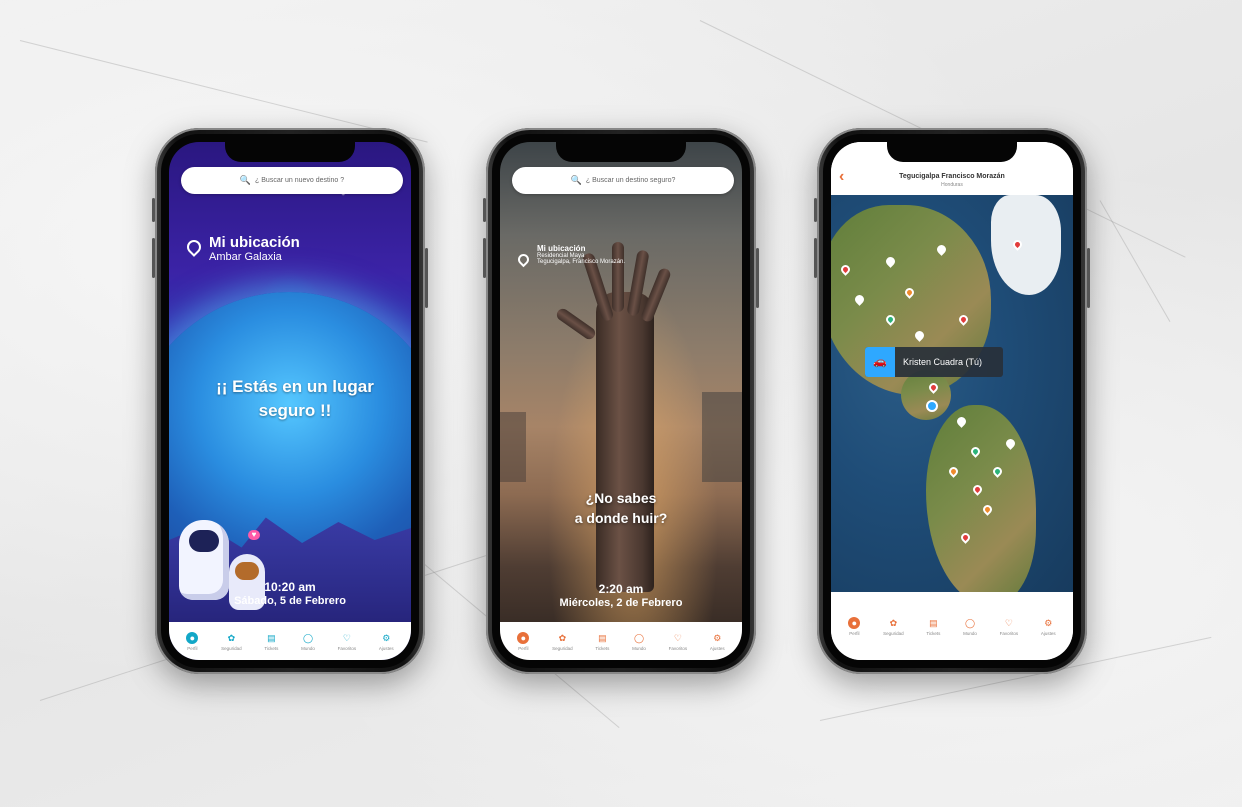 The width and height of the screenshot is (1242, 807). I want to click on search-bar: 🔍 ¿ Buscar un nuevo destino ?, so click(292, 180).